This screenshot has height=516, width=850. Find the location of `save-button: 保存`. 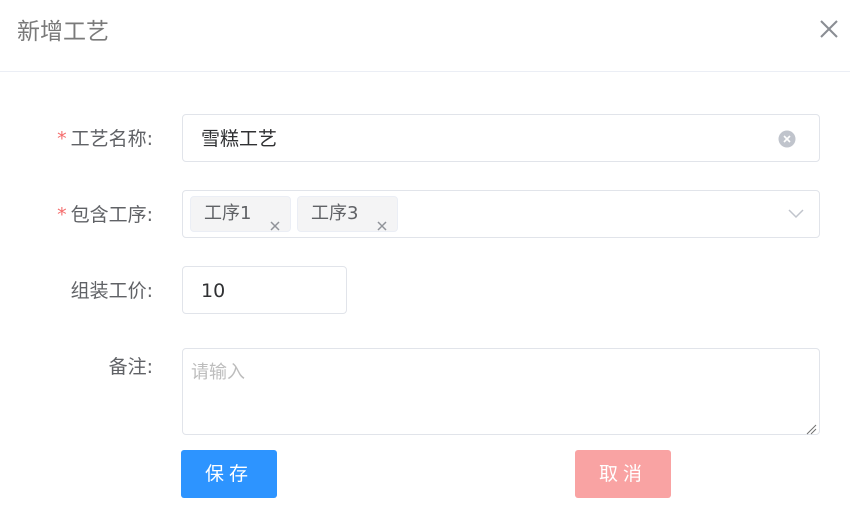

save-button: 保存 is located at coordinates (229, 474).